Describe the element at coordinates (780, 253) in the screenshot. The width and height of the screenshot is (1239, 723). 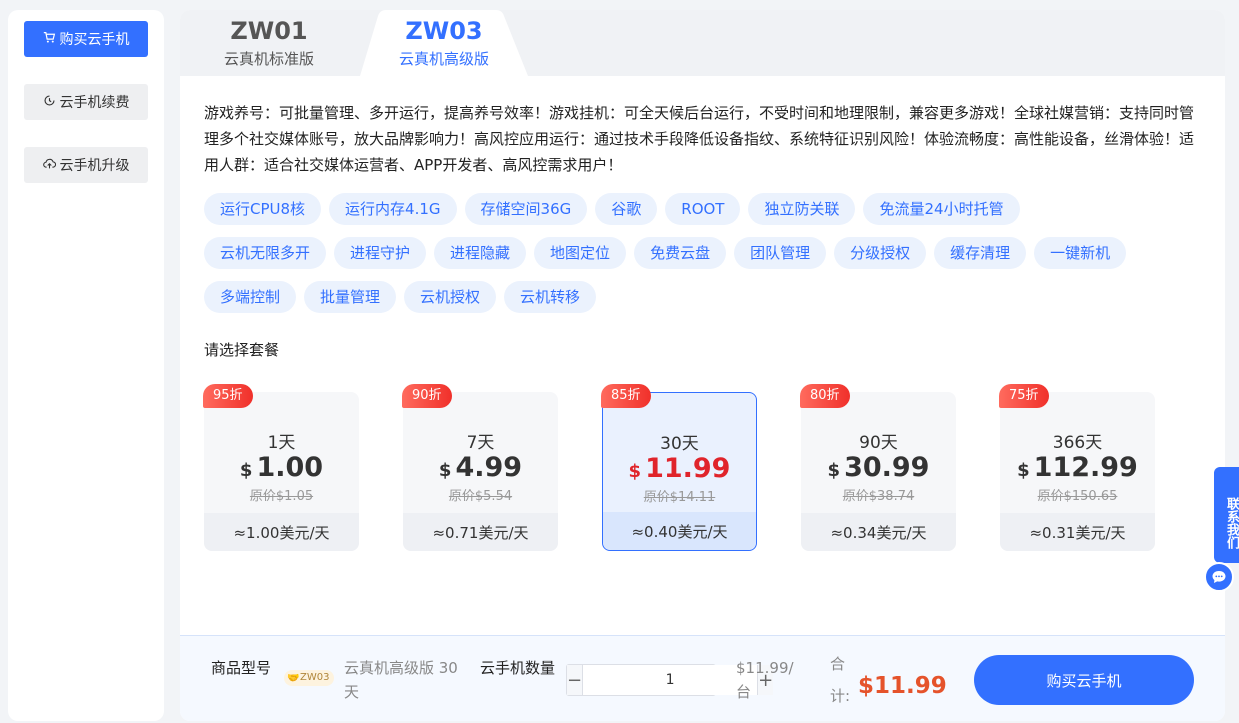
I see `feature-tag: 团队管理` at that location.